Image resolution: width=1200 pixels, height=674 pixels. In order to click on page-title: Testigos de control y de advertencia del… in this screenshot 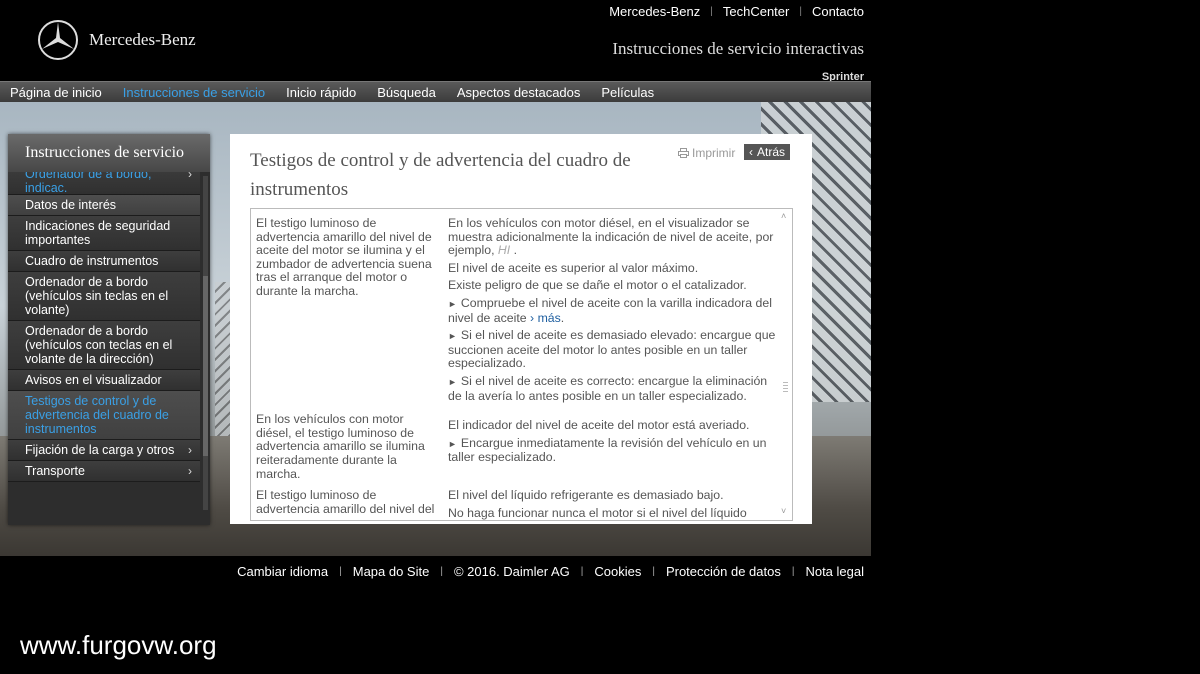, I will do `click(440, 175)`.